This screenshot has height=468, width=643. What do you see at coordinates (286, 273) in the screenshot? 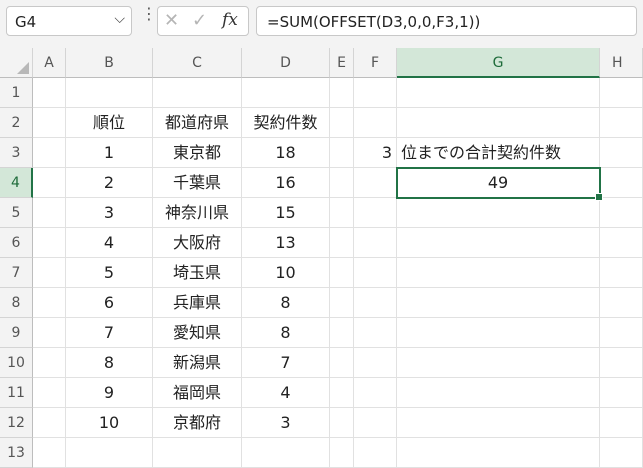
I see `table-cell-count: 10` at bounding box center [286, 273].